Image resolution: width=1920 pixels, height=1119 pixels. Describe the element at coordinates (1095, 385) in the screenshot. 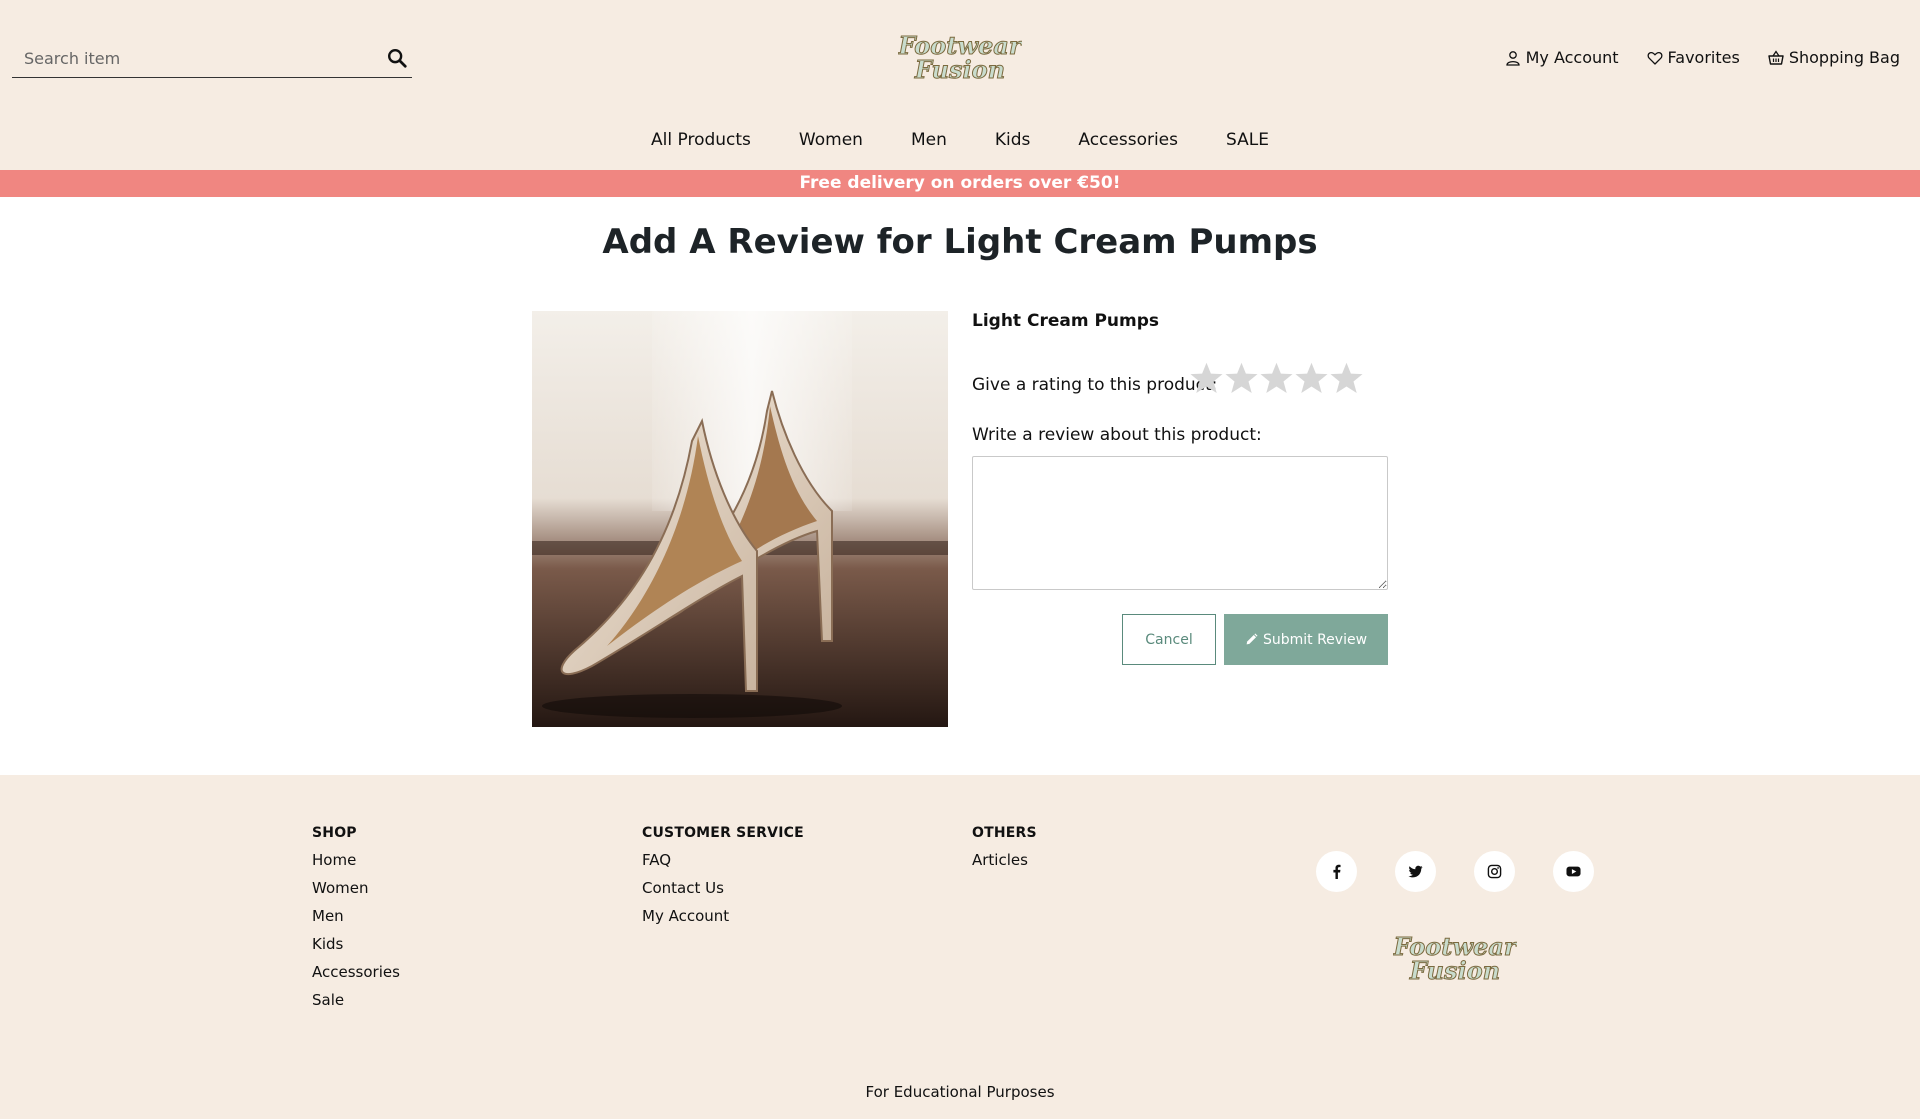

I see `rating-label: Give a rating to this product:` at that location.